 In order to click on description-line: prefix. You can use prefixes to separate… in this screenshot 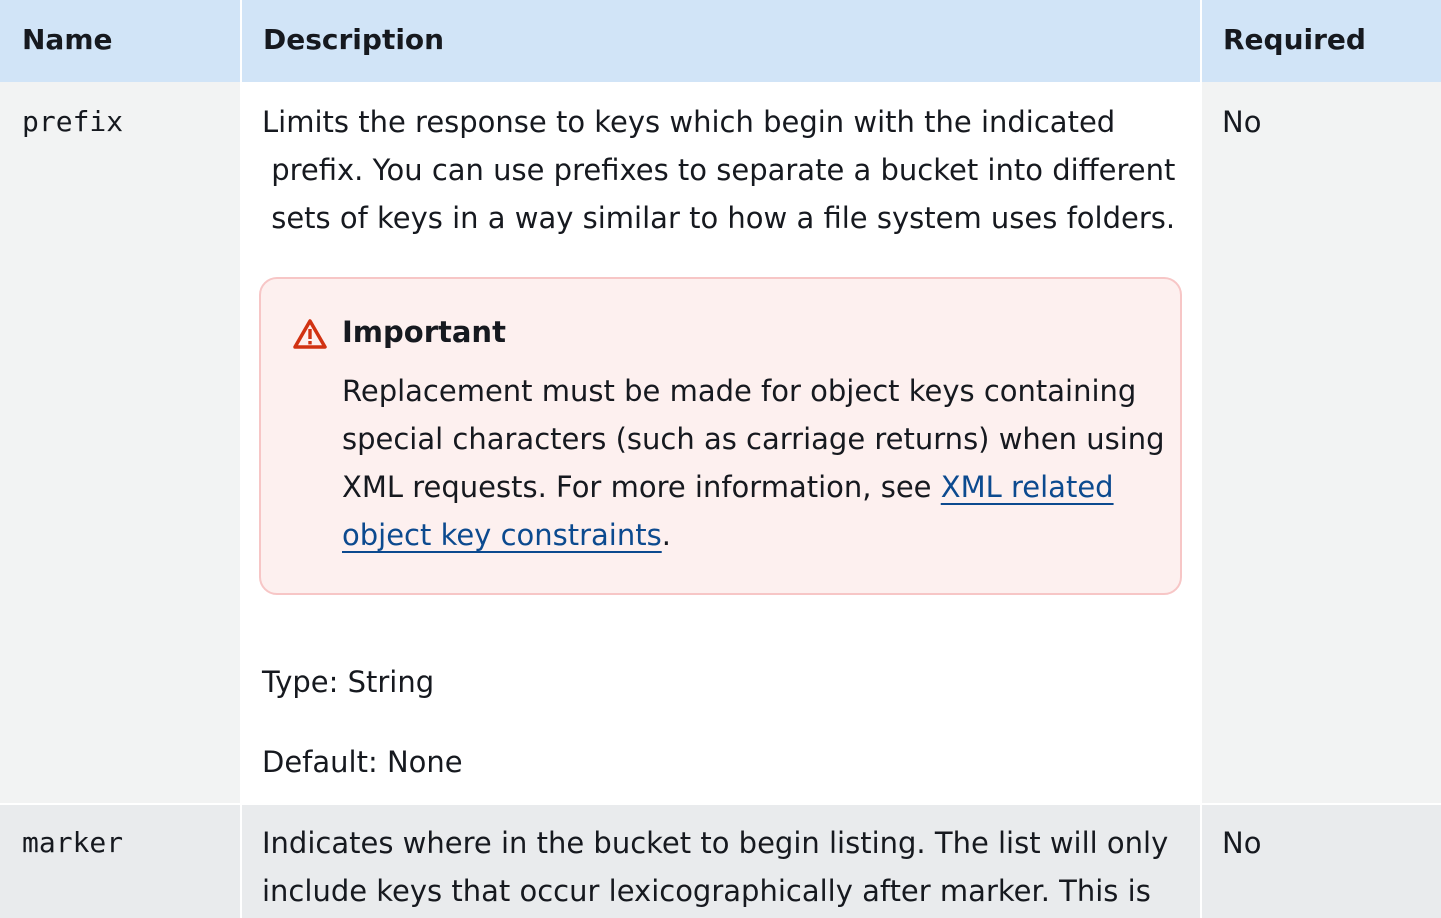, I will do `click(719, 170)`.